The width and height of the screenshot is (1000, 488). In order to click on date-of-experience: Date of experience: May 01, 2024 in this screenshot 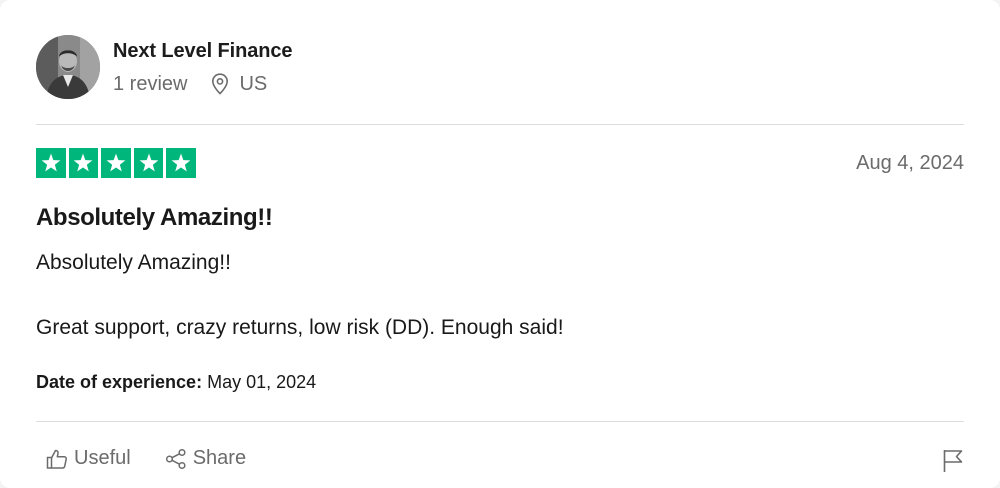, I will do `click(176, 382)`.